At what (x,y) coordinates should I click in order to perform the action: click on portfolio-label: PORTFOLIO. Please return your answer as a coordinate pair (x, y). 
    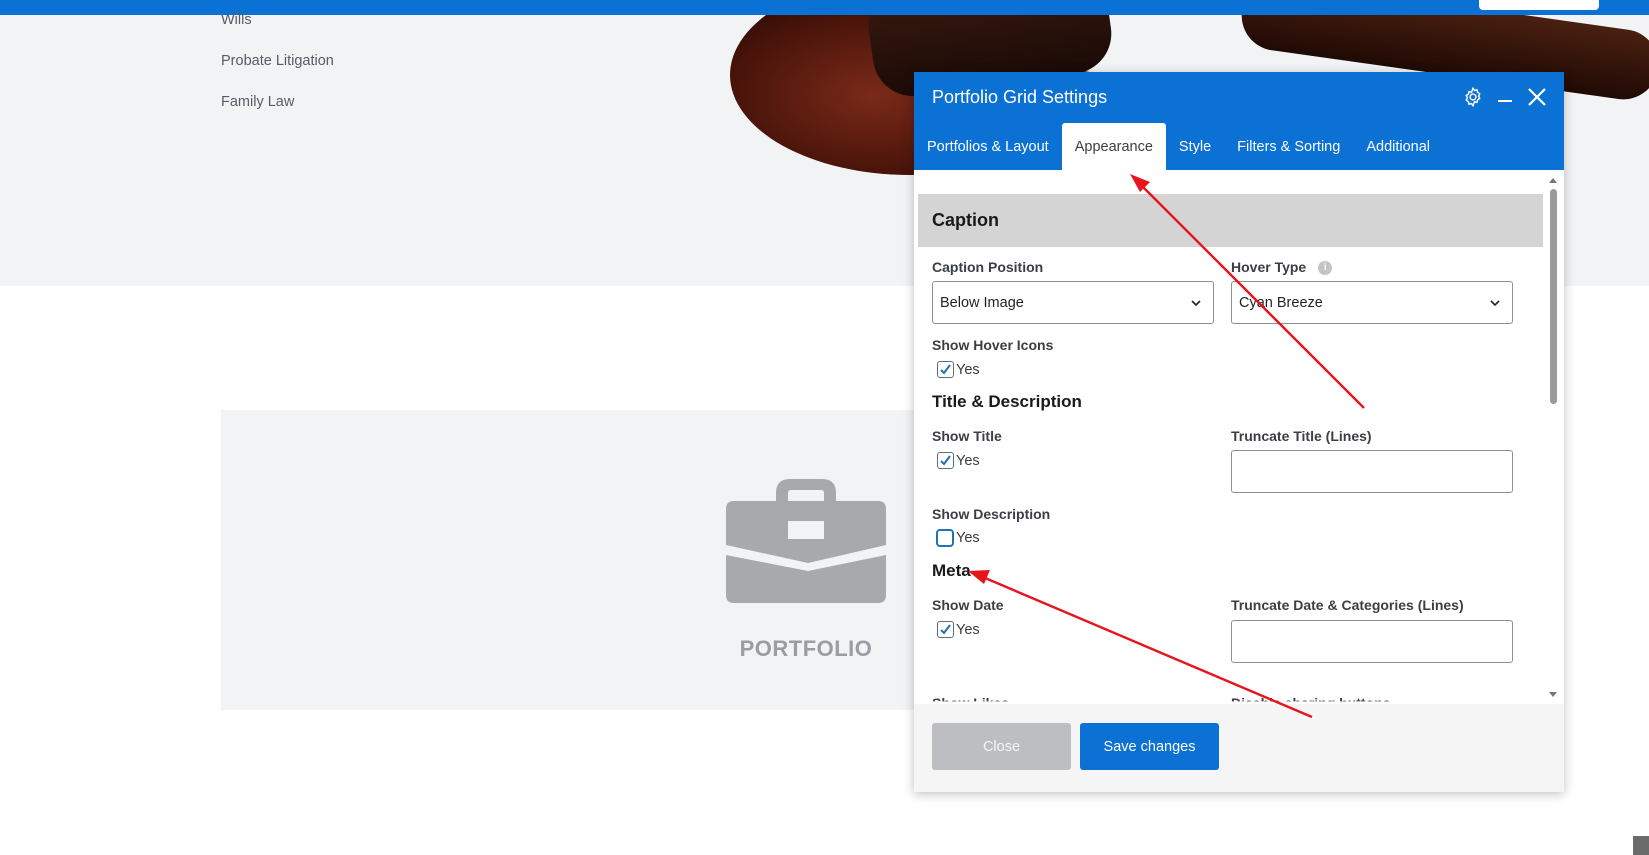
    Looking at the image, I should click on (806, 648).